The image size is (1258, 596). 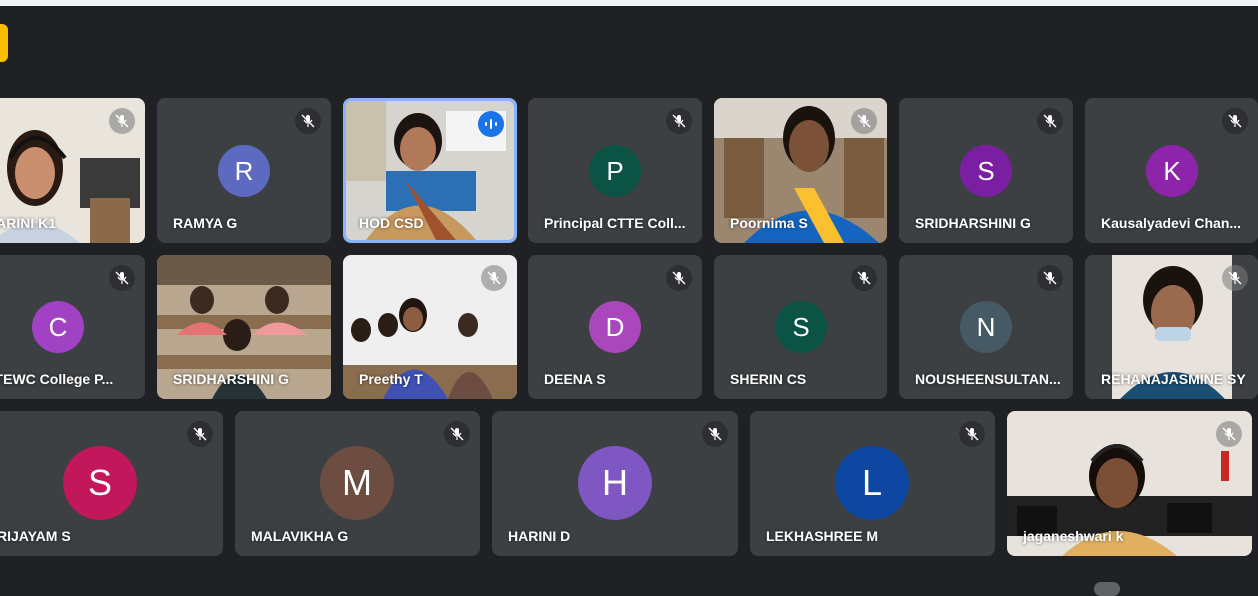 I want to click on participant-tile: L LEKHASHREE M, so click(x=872, y=483).